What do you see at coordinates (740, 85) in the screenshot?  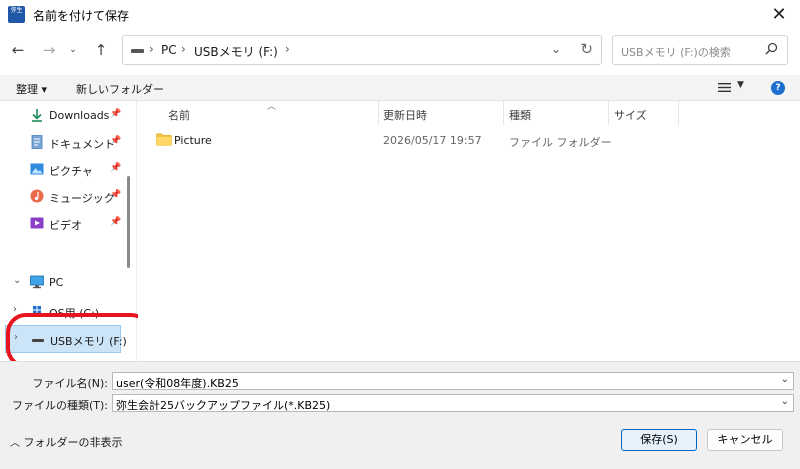 I see `view-chevron-icon: ▼` at bounding box center [740, 85].